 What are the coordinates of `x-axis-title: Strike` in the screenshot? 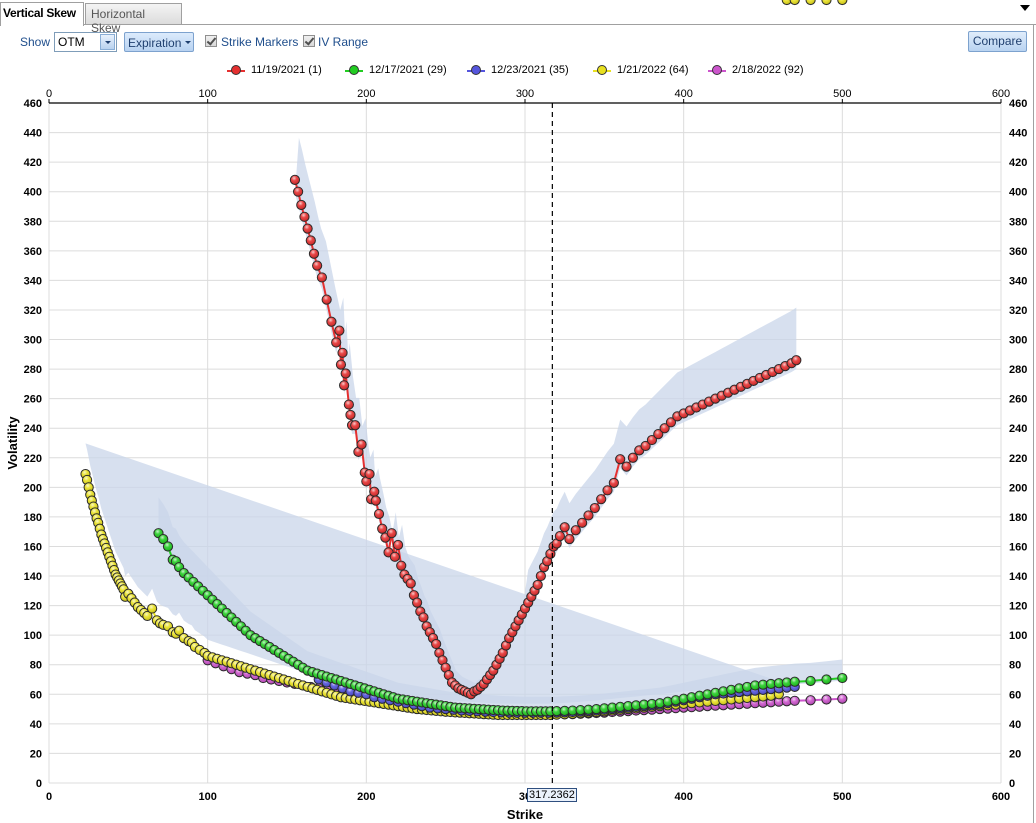 It's located at (525, 814).